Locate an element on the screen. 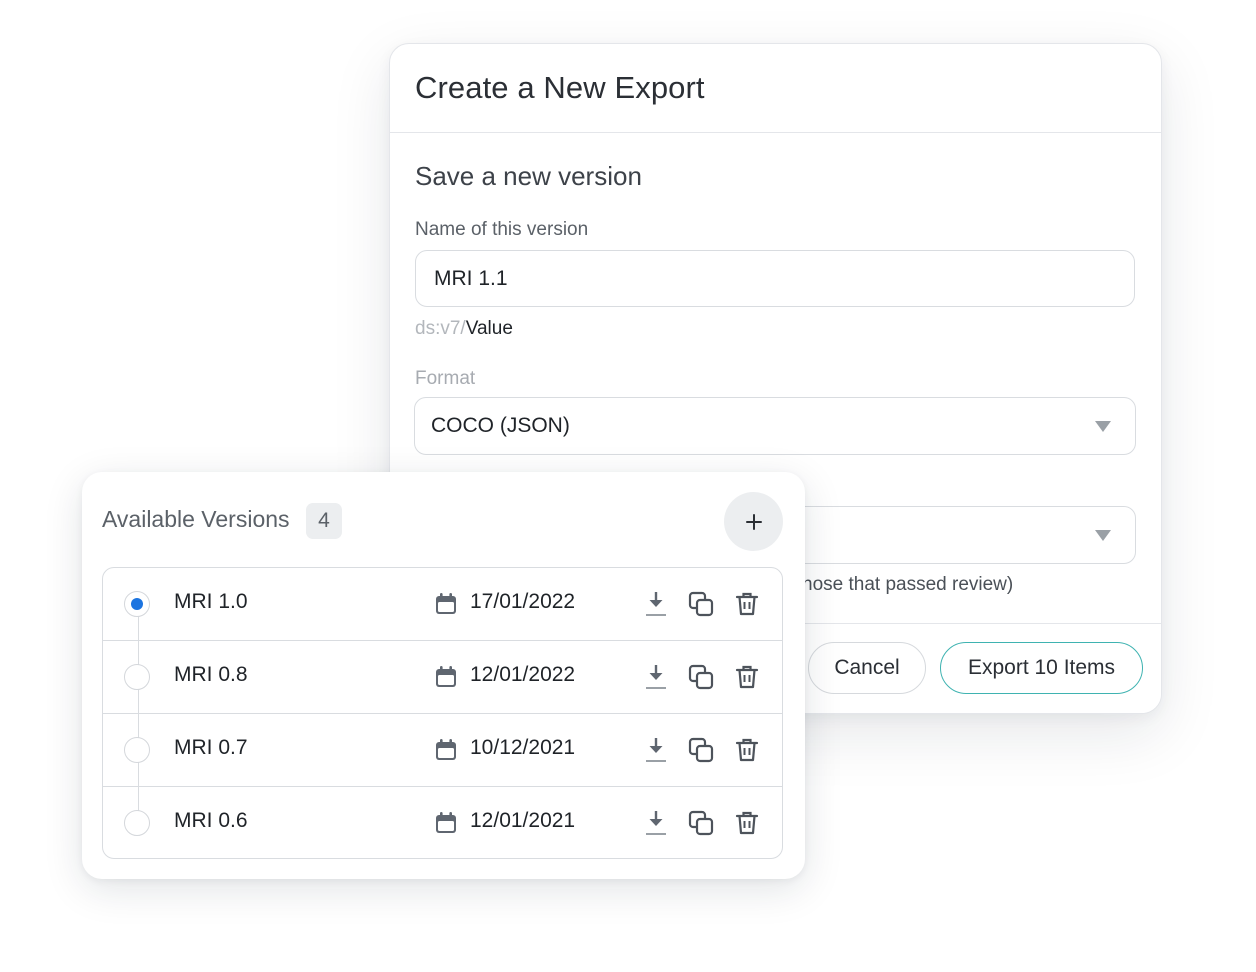  version-date: 10/12/2021 is located at coordinates (523, 747).